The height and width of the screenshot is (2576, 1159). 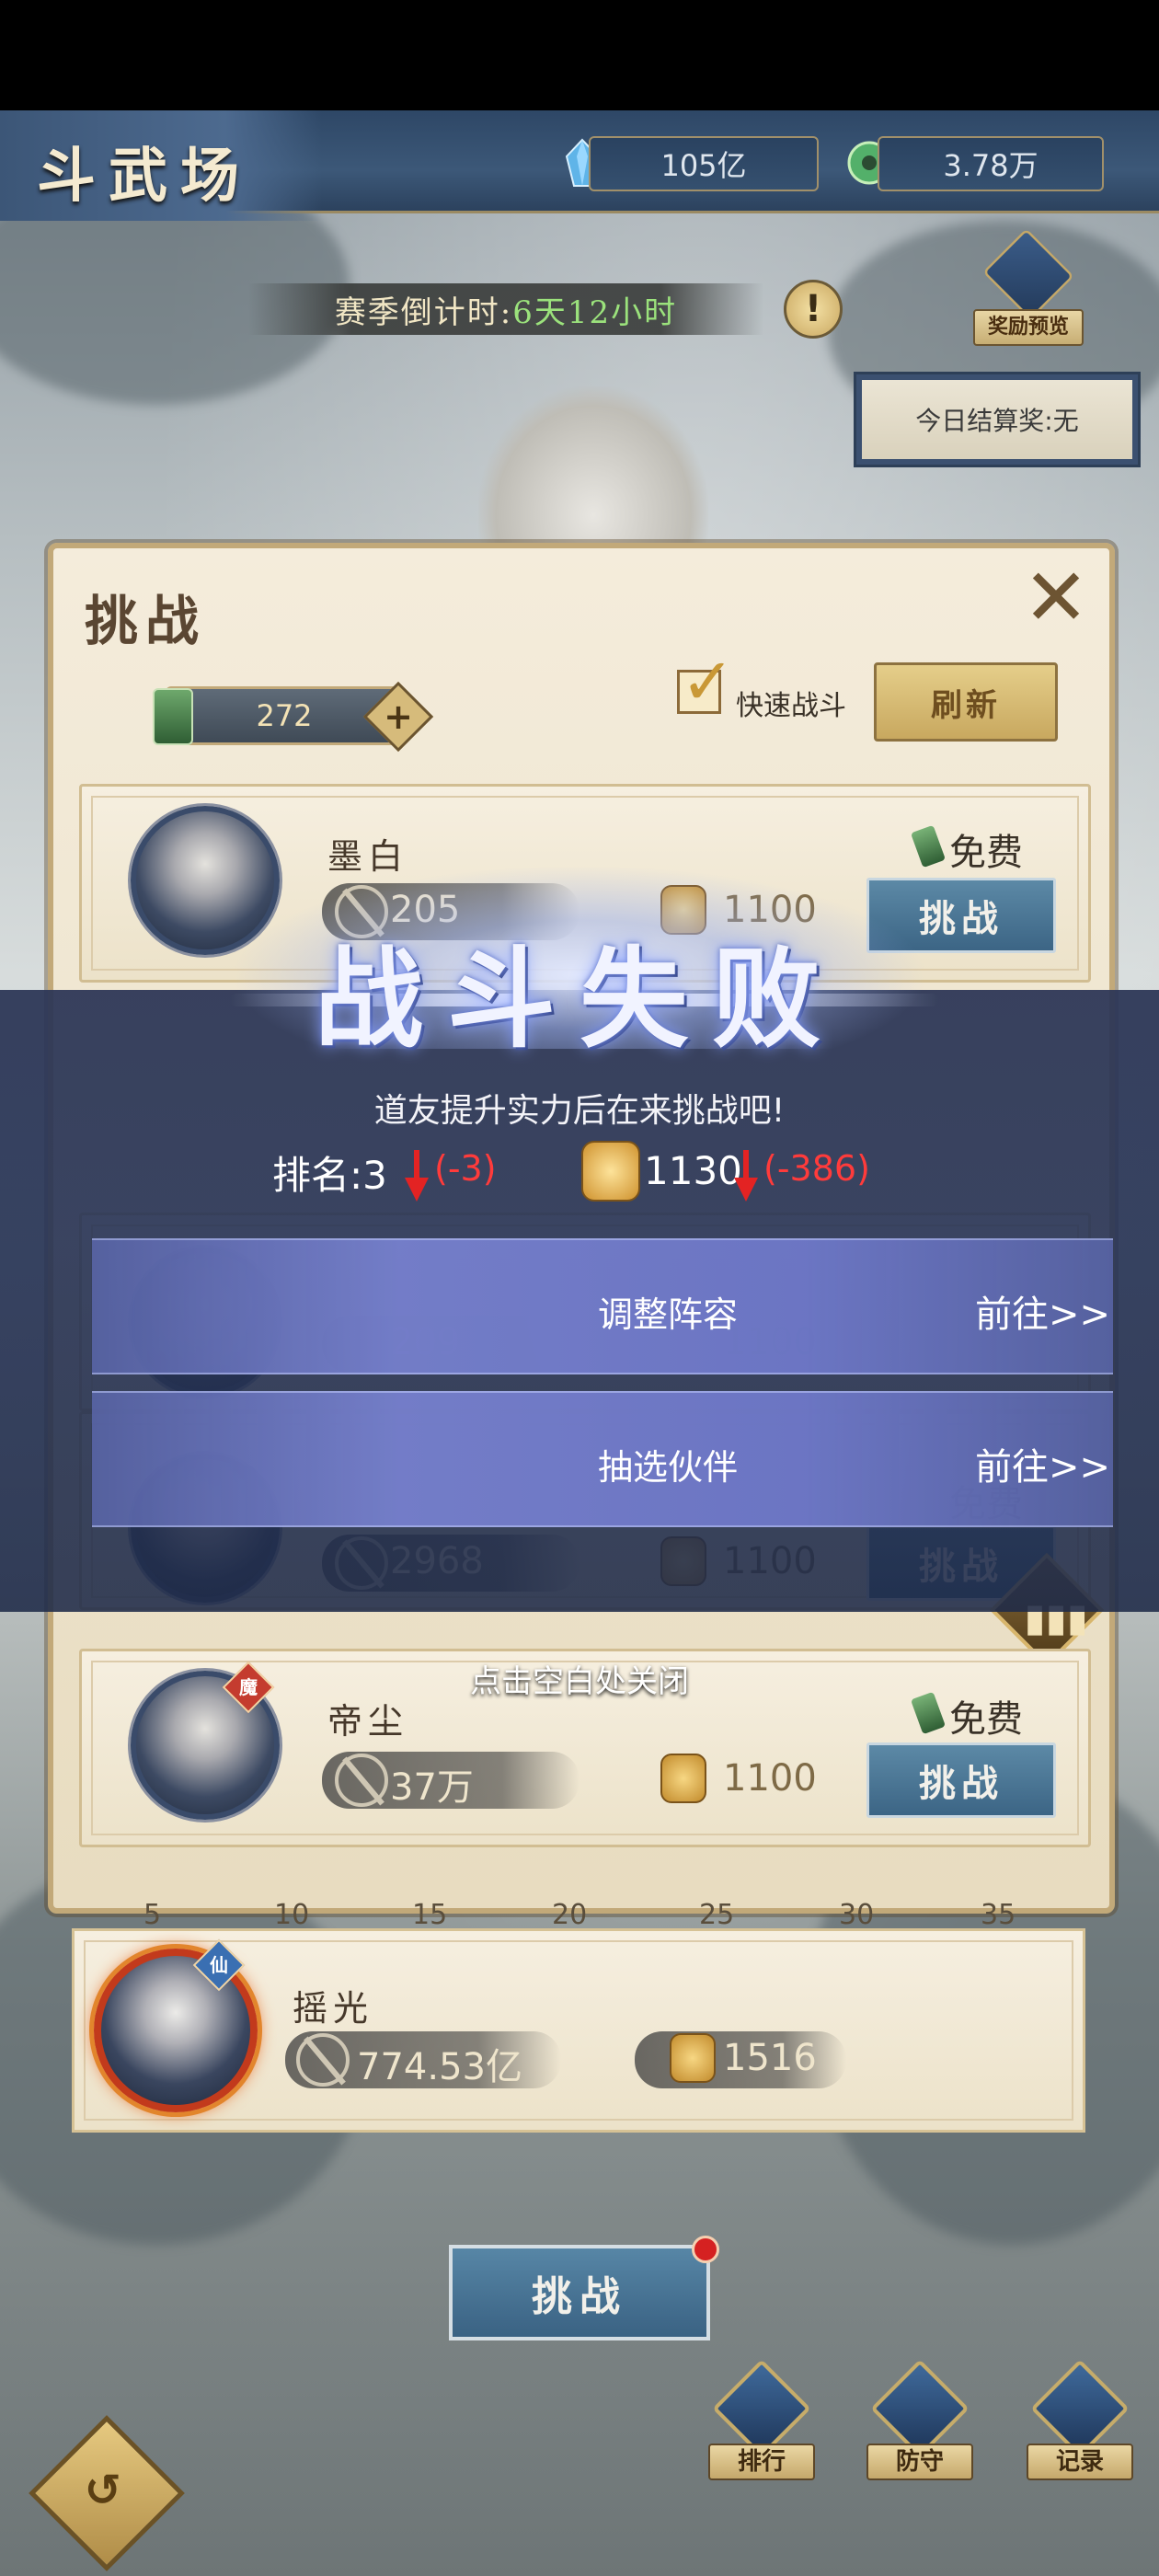 What do you see at coordinates (374, 1175) in the screenshot?
I see `rank-value: 3` at bounding box center [374, 1175].